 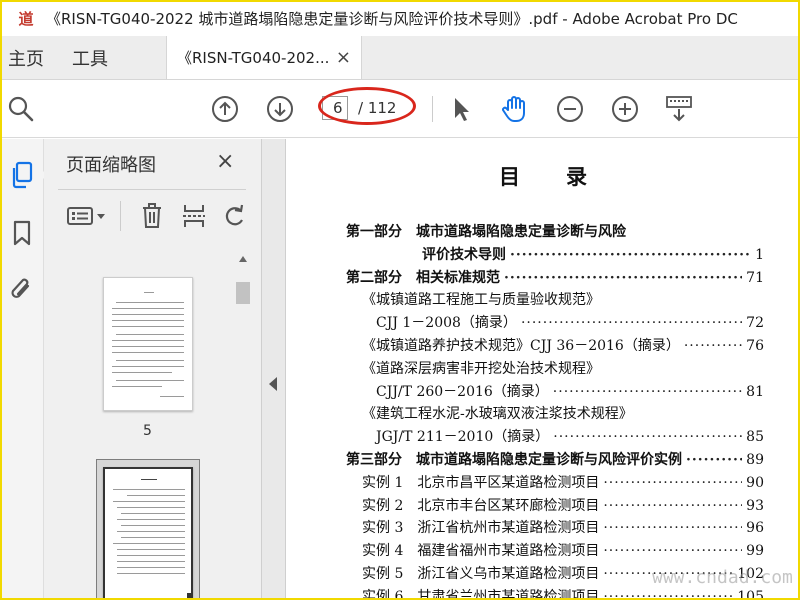 I want to click on toc-row: 实例 6 甘肃省兰州市某道路检测项目 105, so click(x=555, y=593).